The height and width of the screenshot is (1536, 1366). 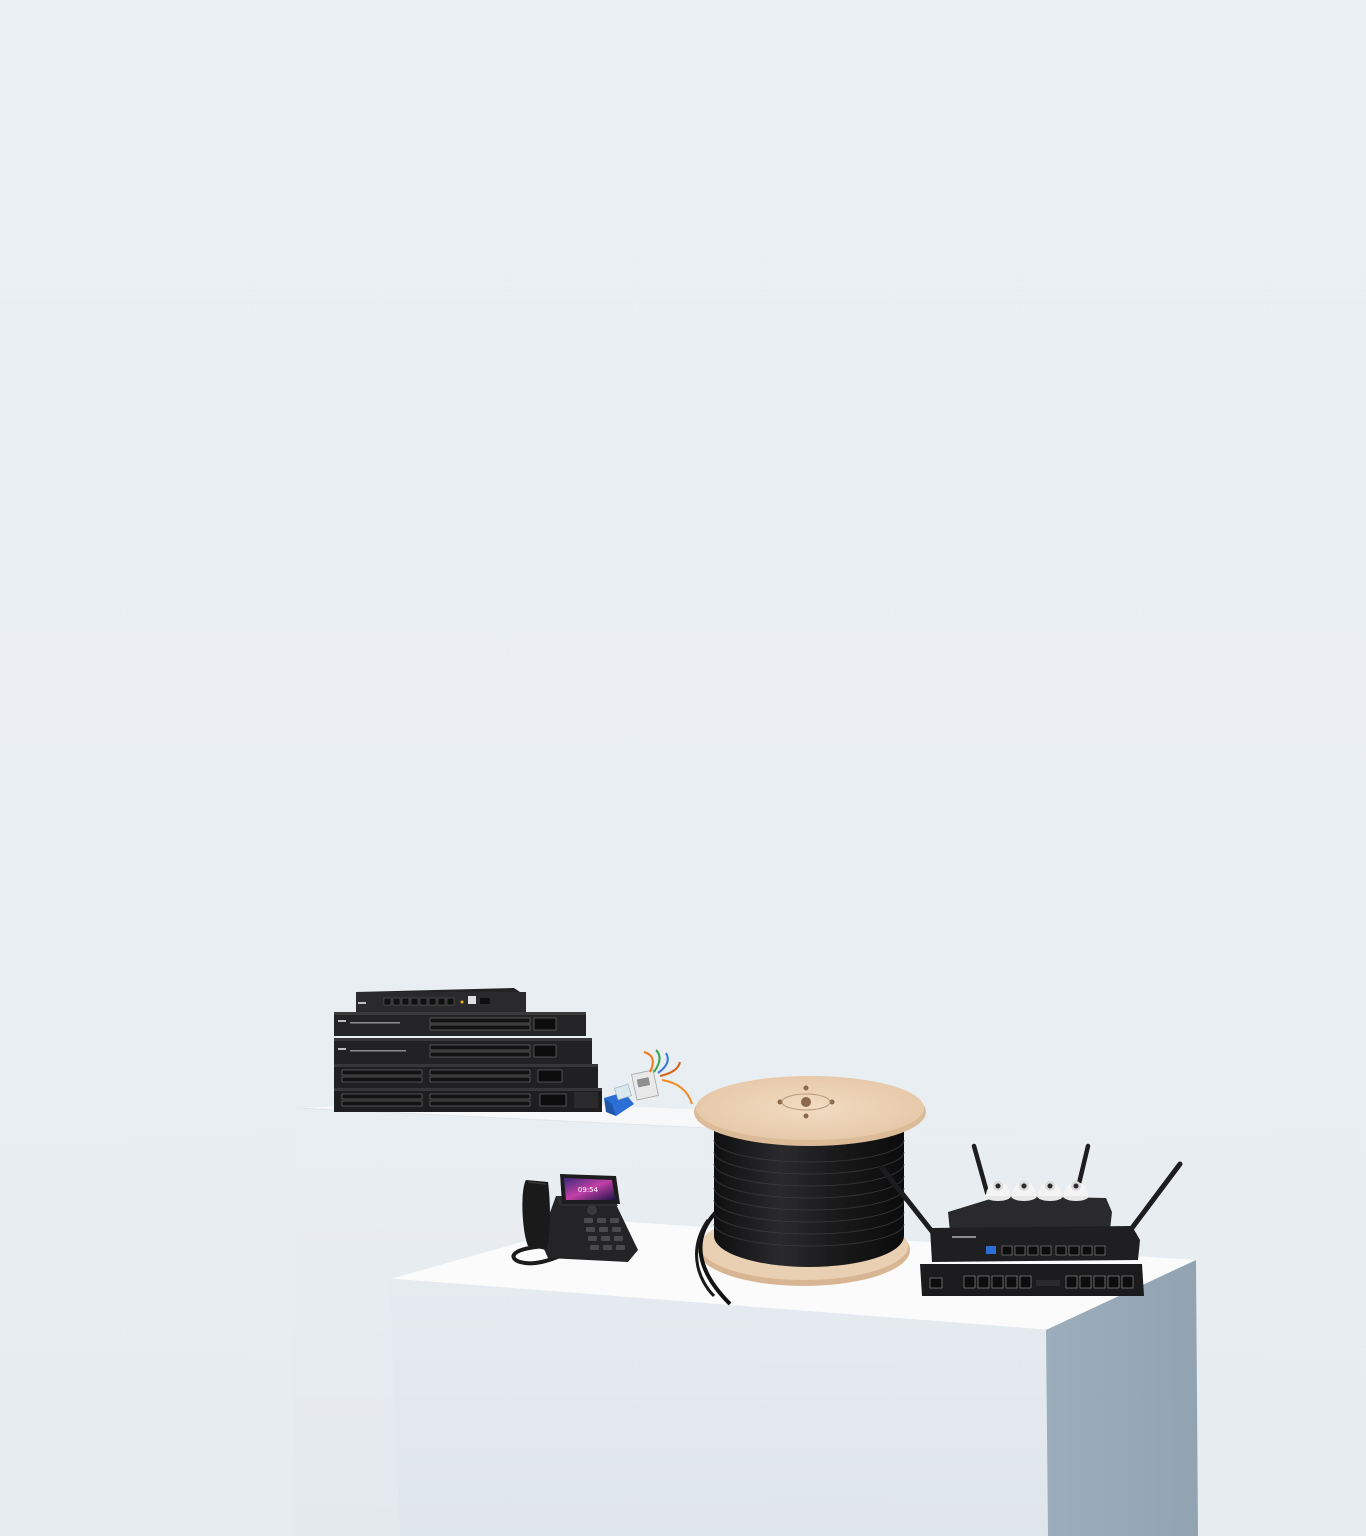 I want to click on cable-reel, so click(x=810, y=1191).